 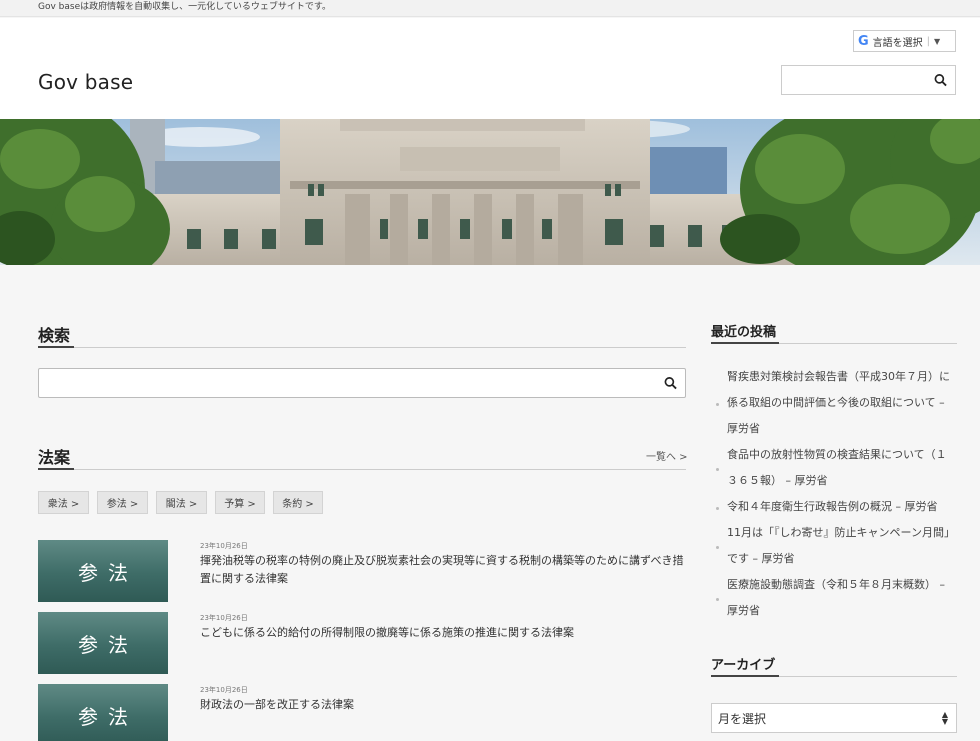 What do you see at coordinates (944, 718) in the screenshot?
I see `select-updown-icon: ▲ ▼` at bounding box center [944, 718].